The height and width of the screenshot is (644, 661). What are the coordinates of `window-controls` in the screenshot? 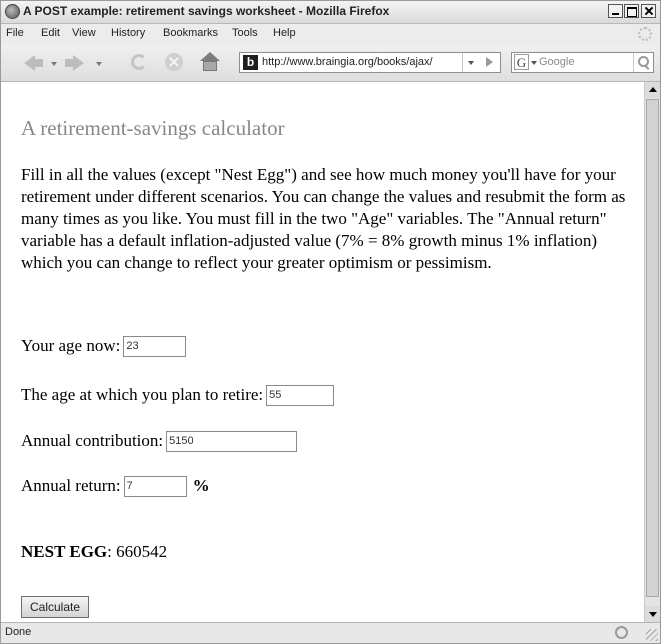 It's located at (631, 11).